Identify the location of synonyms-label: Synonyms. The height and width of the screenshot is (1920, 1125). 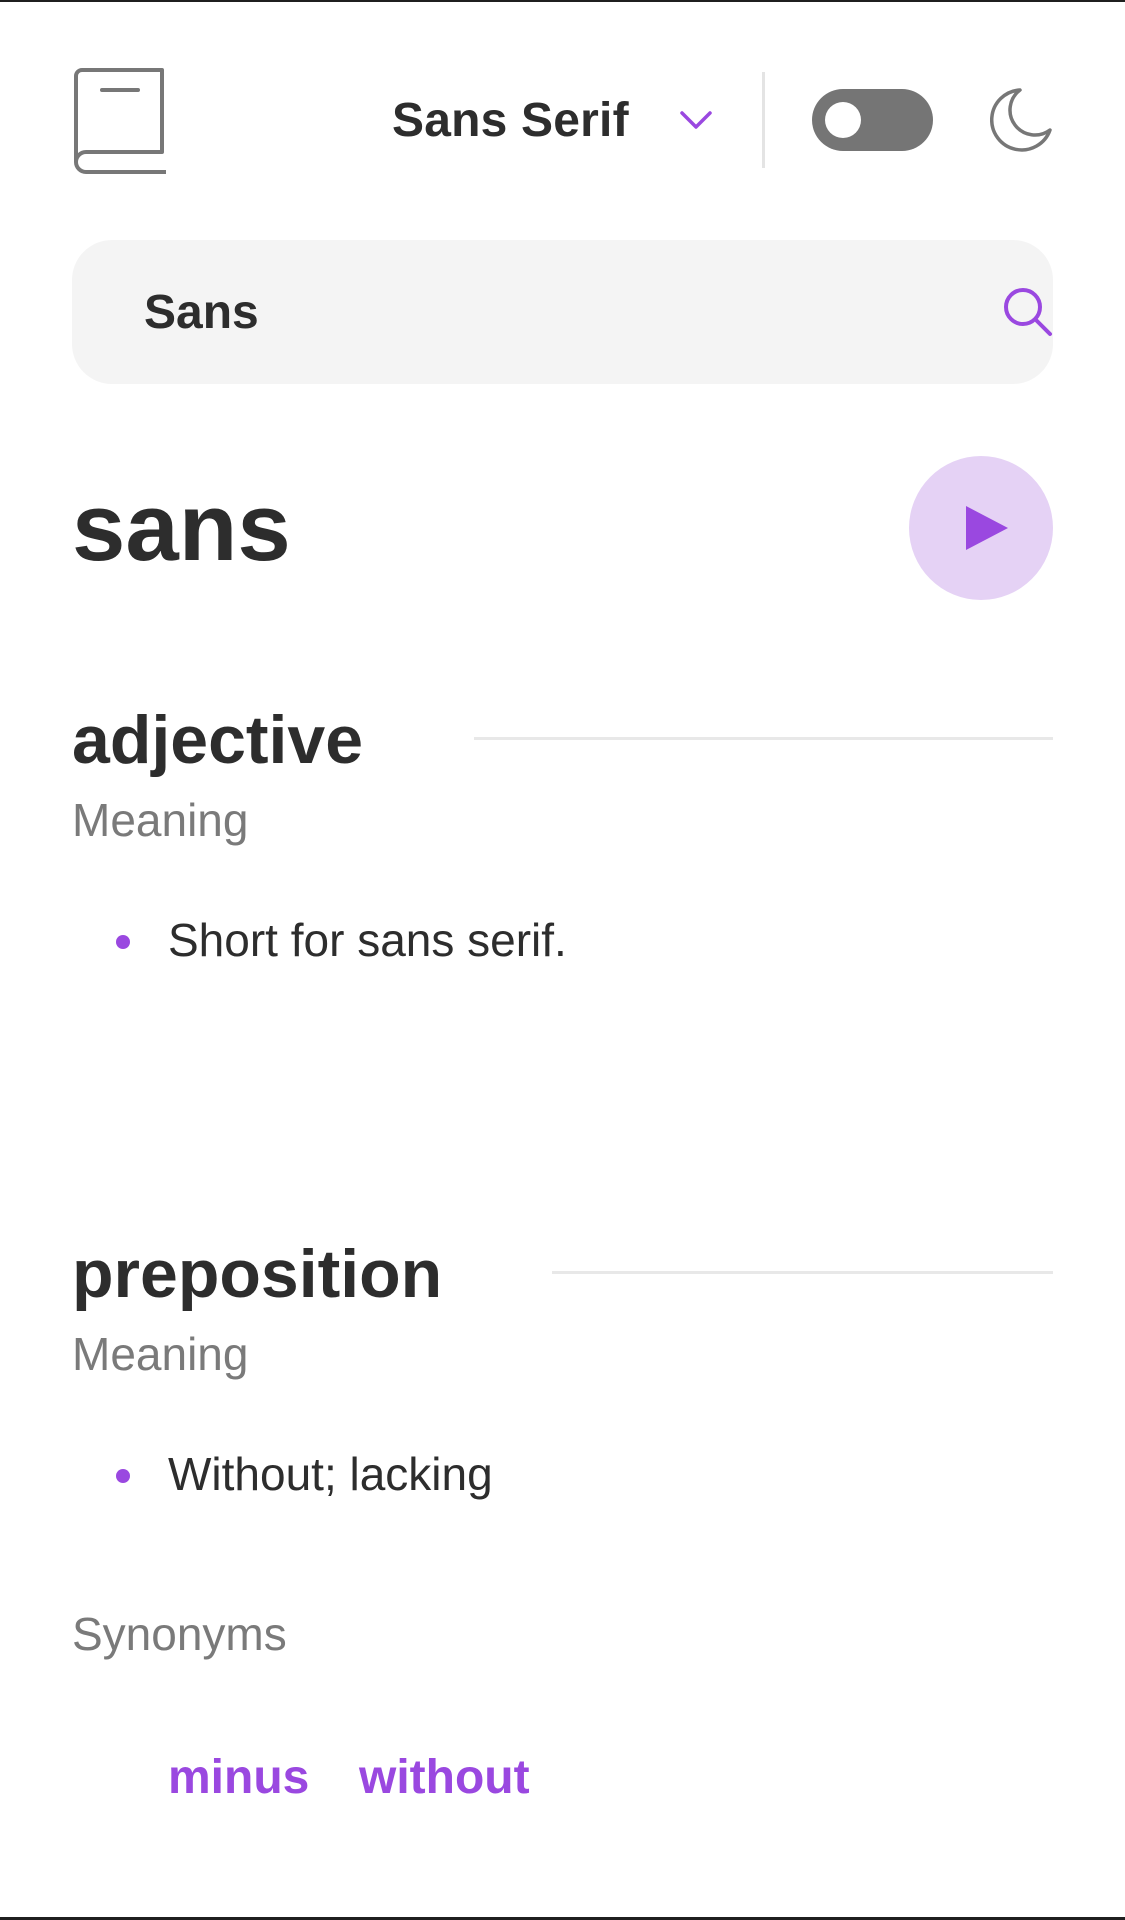
(179, 1634).